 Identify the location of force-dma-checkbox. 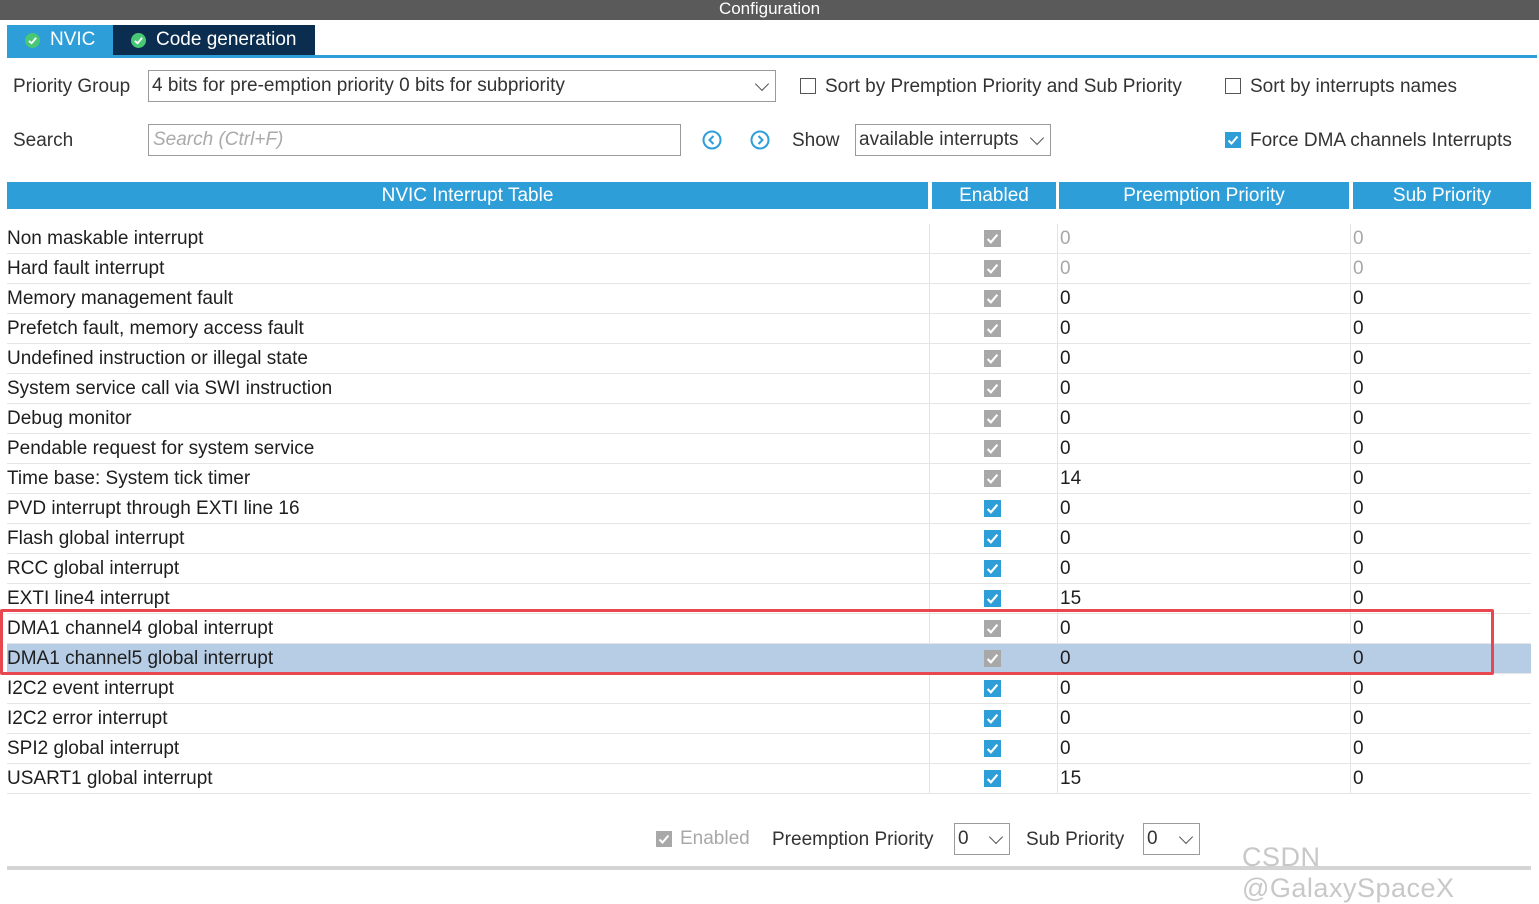
(1233, 140).